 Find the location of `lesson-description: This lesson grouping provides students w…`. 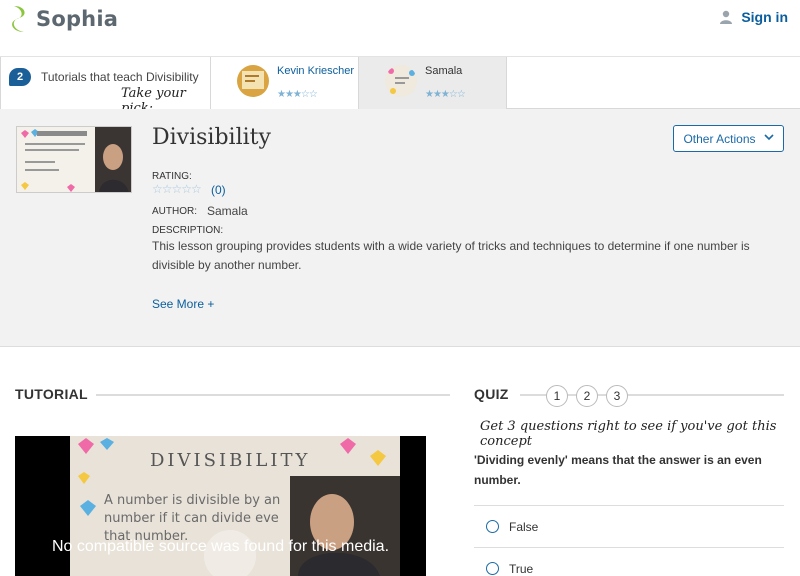

lesson-description: This lesson grouping provides students w… is located at coordinates (451, 255).